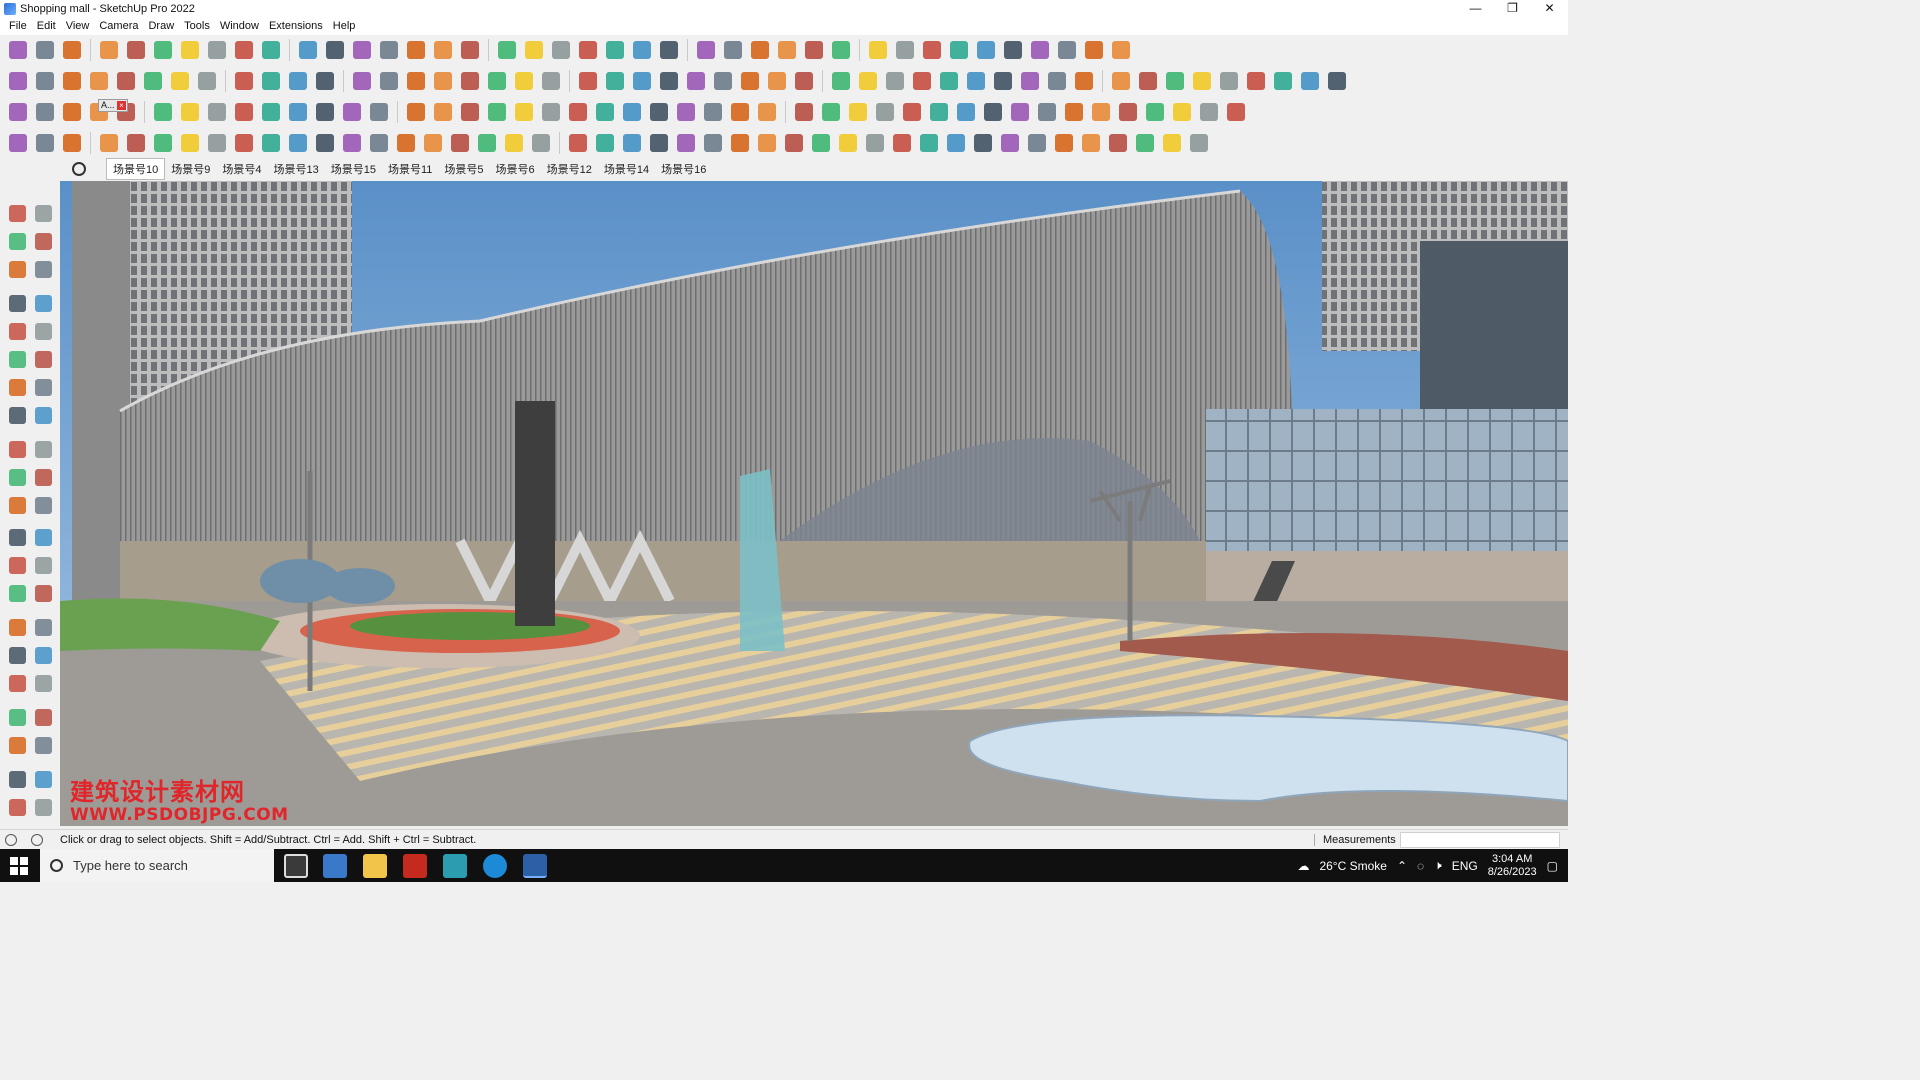 This screenshot has height=1080, width=1920. What do you see at coordinates (197, 26) in the screenshot?
I see `menu-tools: Tools` at bounding box center [197, 26].